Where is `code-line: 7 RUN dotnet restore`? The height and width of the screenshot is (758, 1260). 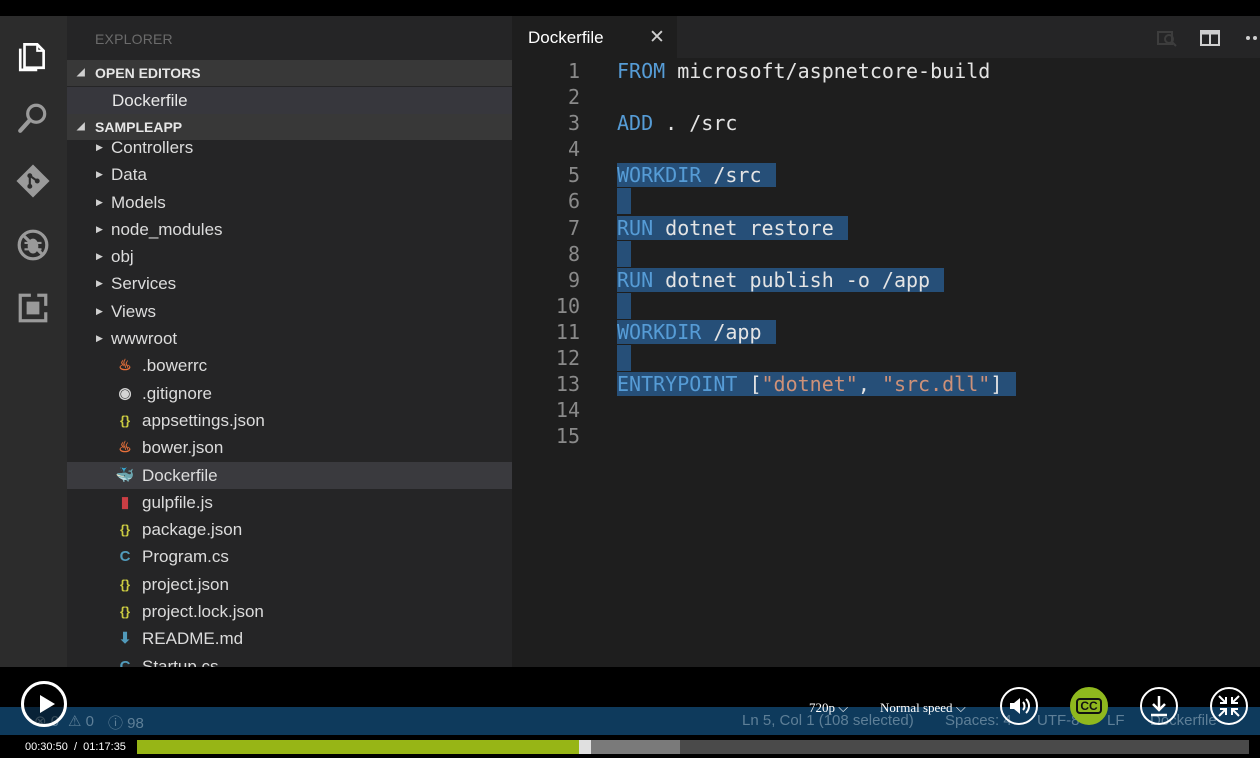
code-line: 7 RUN dotnet restore is located at coordinates (886, 228).